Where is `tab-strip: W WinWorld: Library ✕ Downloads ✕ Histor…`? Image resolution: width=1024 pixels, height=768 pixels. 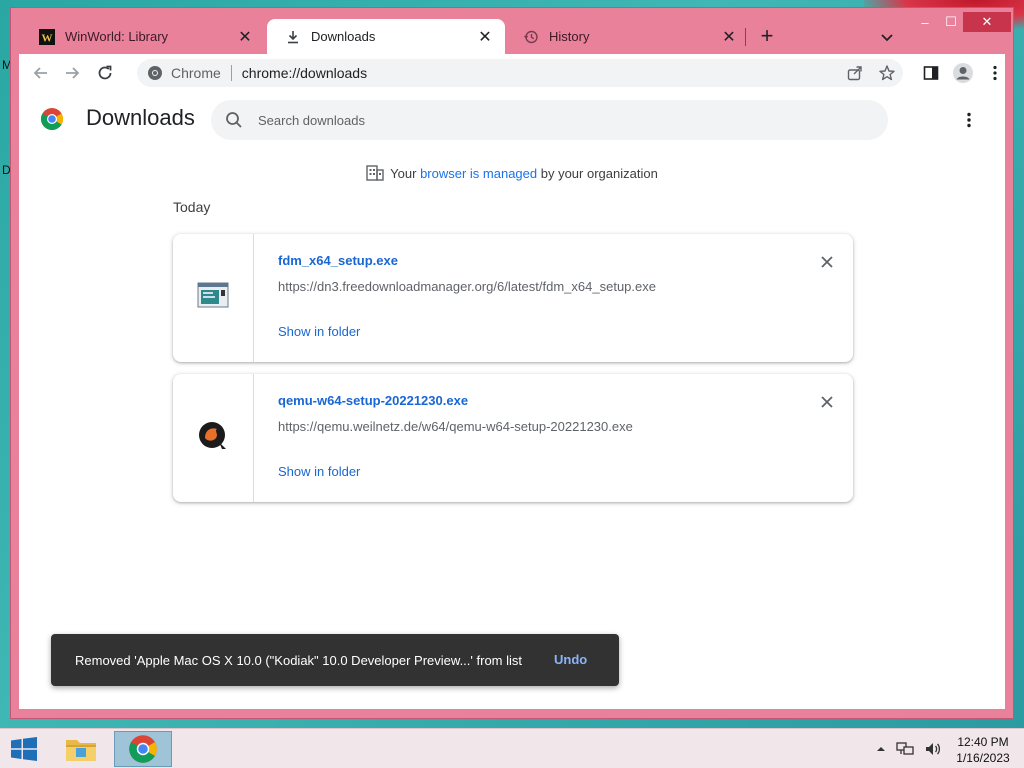
tab-strip: W WinWorld: Library ✕ Downloads ✕ Histor… is located at coordinates (512, 31).